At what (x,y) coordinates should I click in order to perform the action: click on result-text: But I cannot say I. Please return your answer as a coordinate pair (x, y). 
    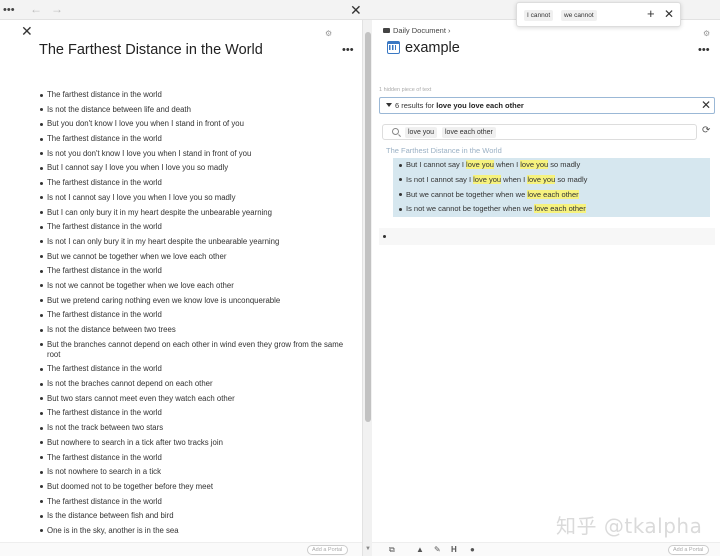
    Looking at the image, I should click on (436, 164).